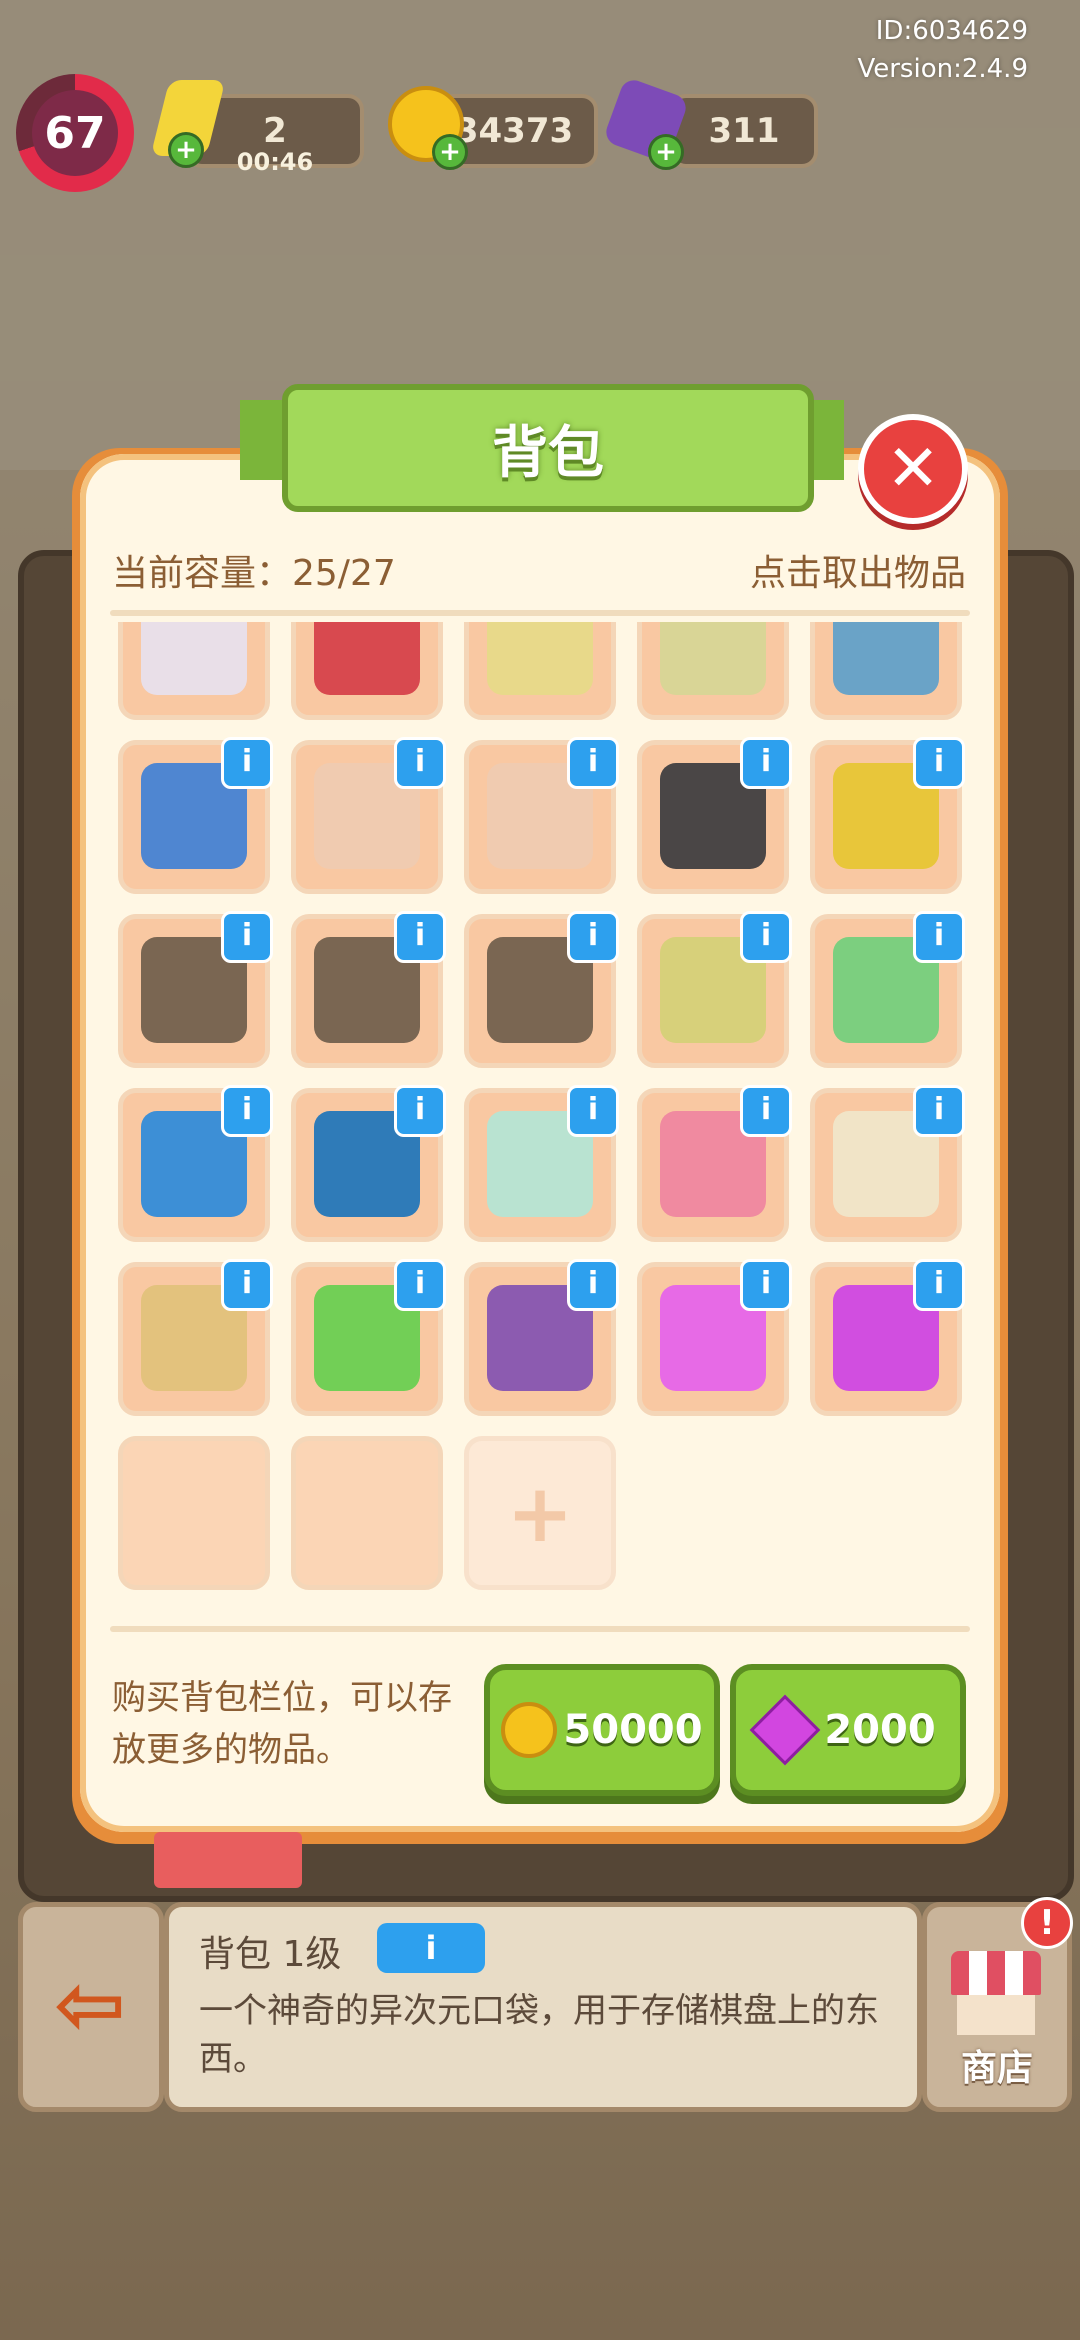  I want to click on yellow-tray-icon, so click(540, 658).